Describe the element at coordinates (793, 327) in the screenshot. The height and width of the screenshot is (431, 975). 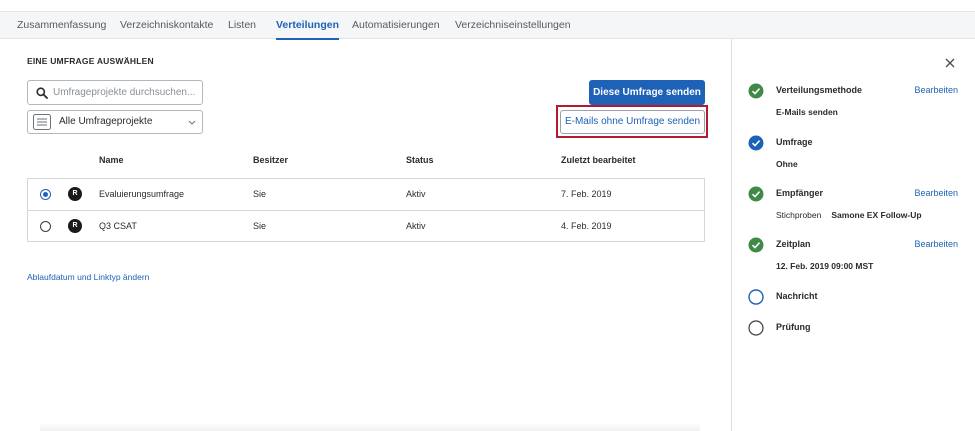
I see `step-title: Prüfung` at that location.